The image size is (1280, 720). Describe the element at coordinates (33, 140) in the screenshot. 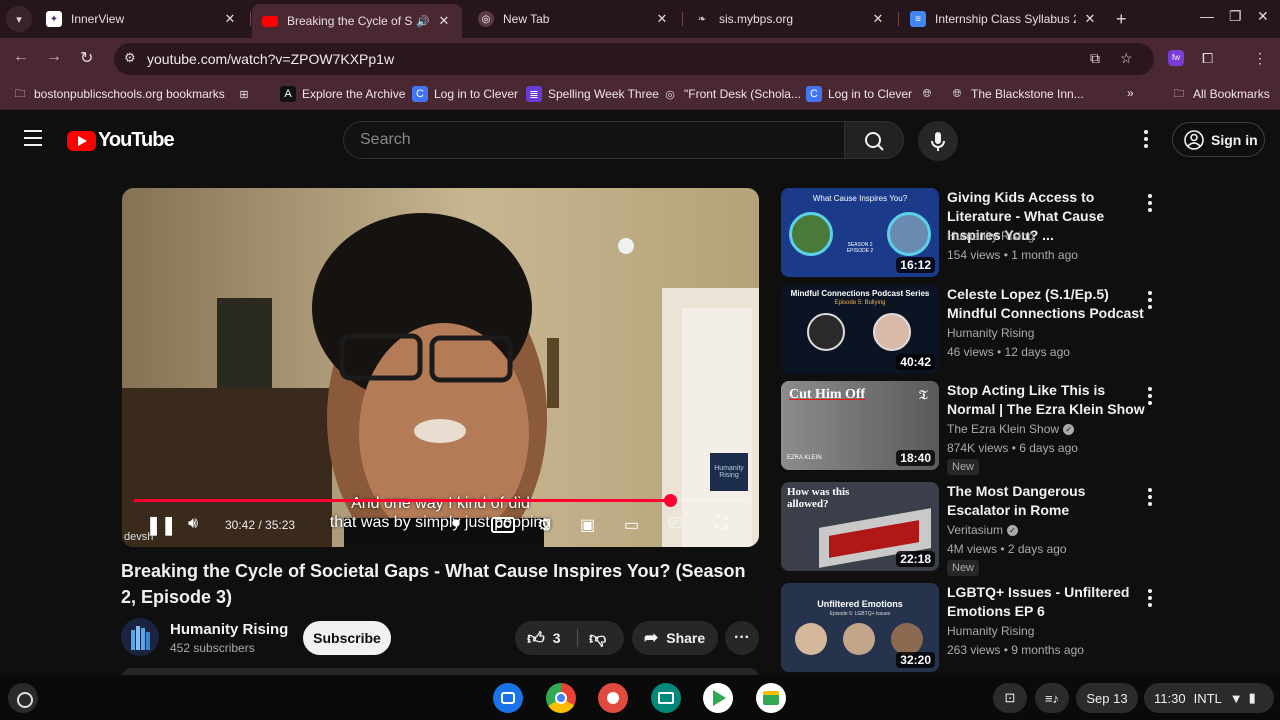

I see `menu-icon` at that location.